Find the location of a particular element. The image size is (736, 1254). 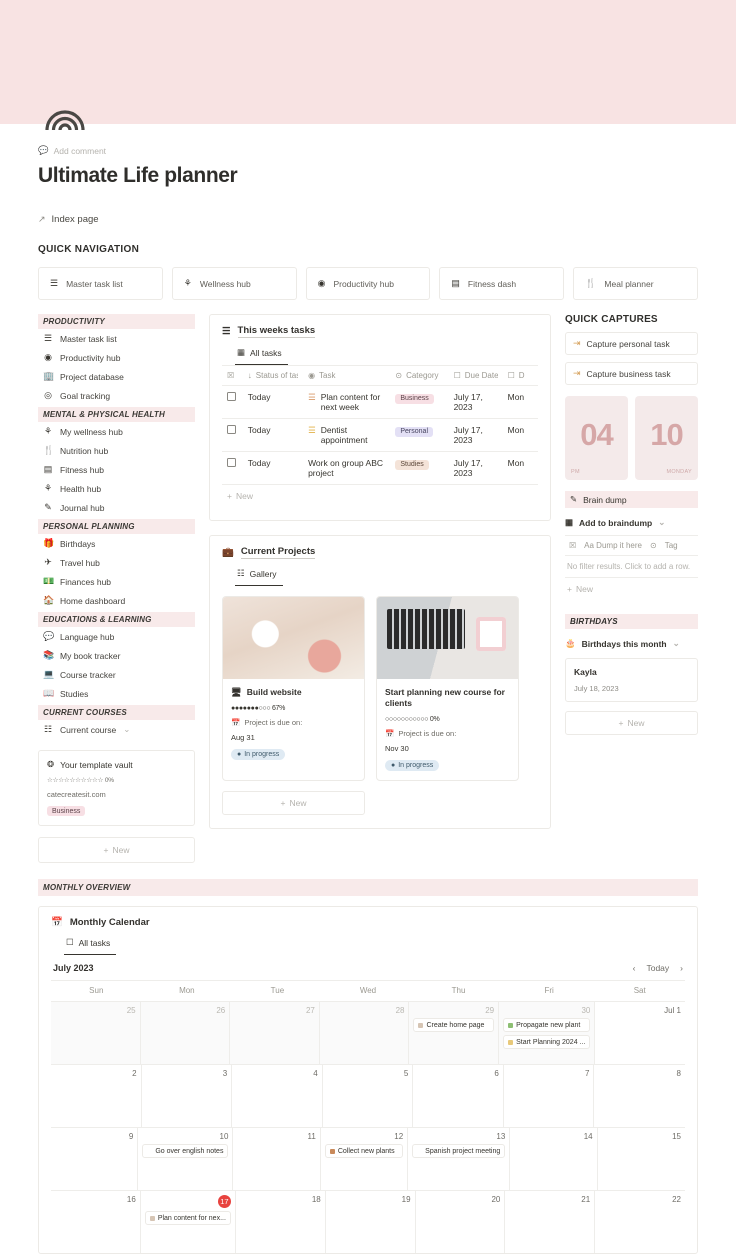

calendar-event: Spanish project meeting is located at coordinates (459, 1151).